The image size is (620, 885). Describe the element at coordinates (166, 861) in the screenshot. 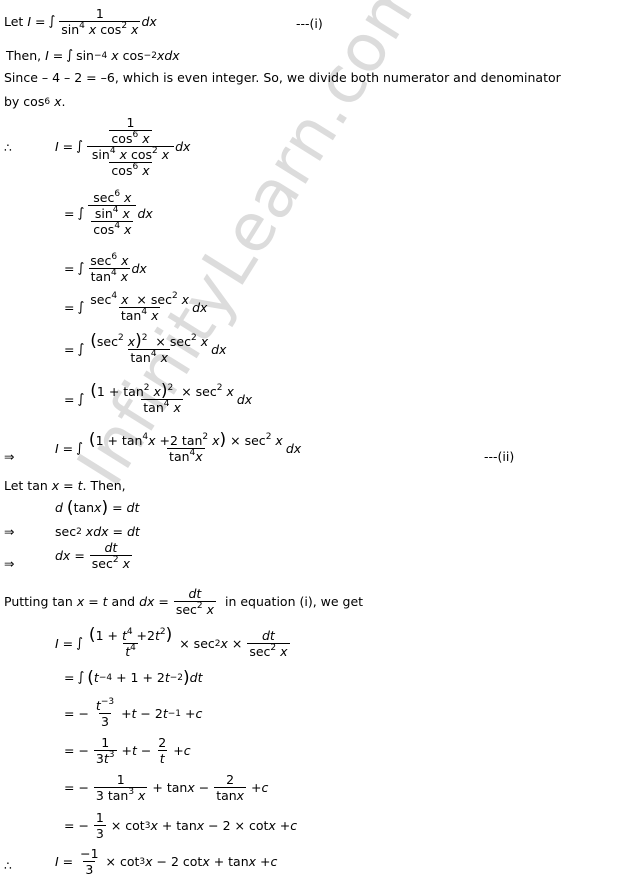

I see `line-final-answer: I = −1 3 × cot 3 x − 2 cot x + tan x + c` at that location.